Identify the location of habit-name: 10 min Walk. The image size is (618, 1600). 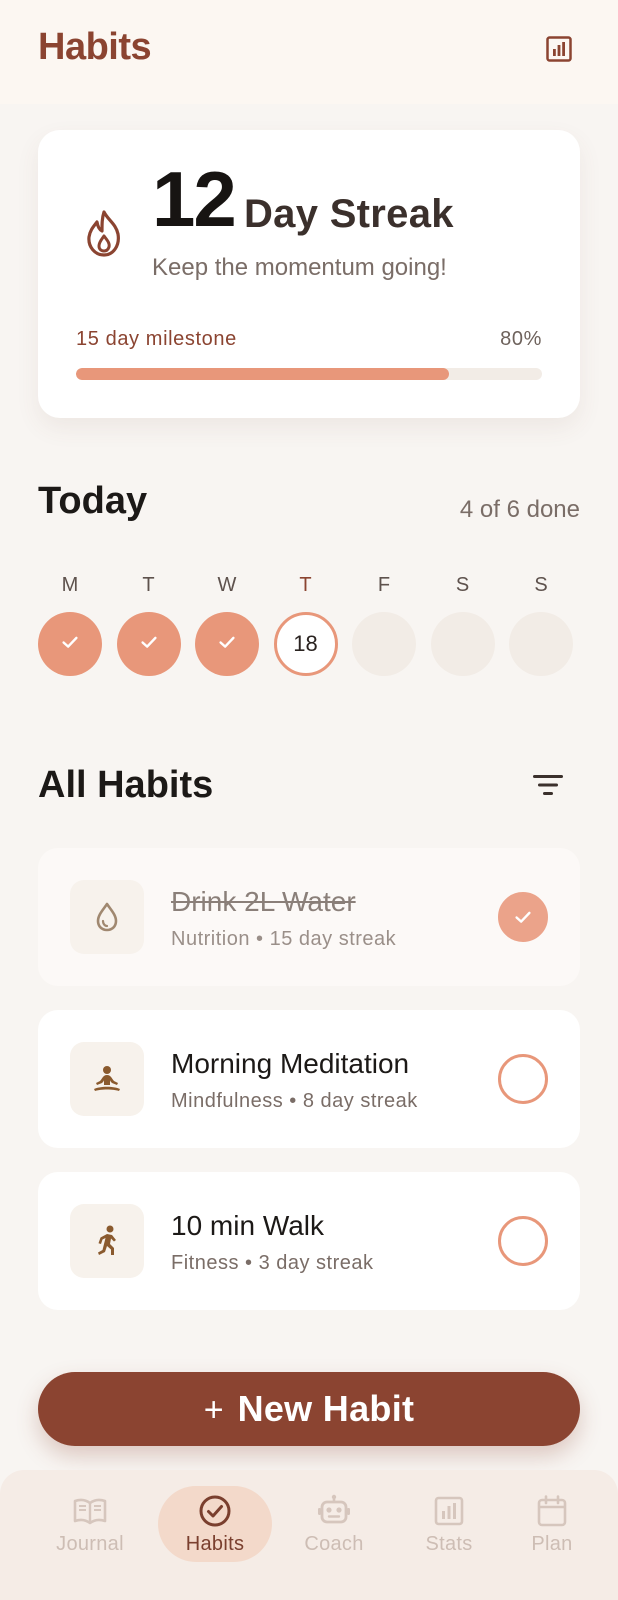
(248, 1225).